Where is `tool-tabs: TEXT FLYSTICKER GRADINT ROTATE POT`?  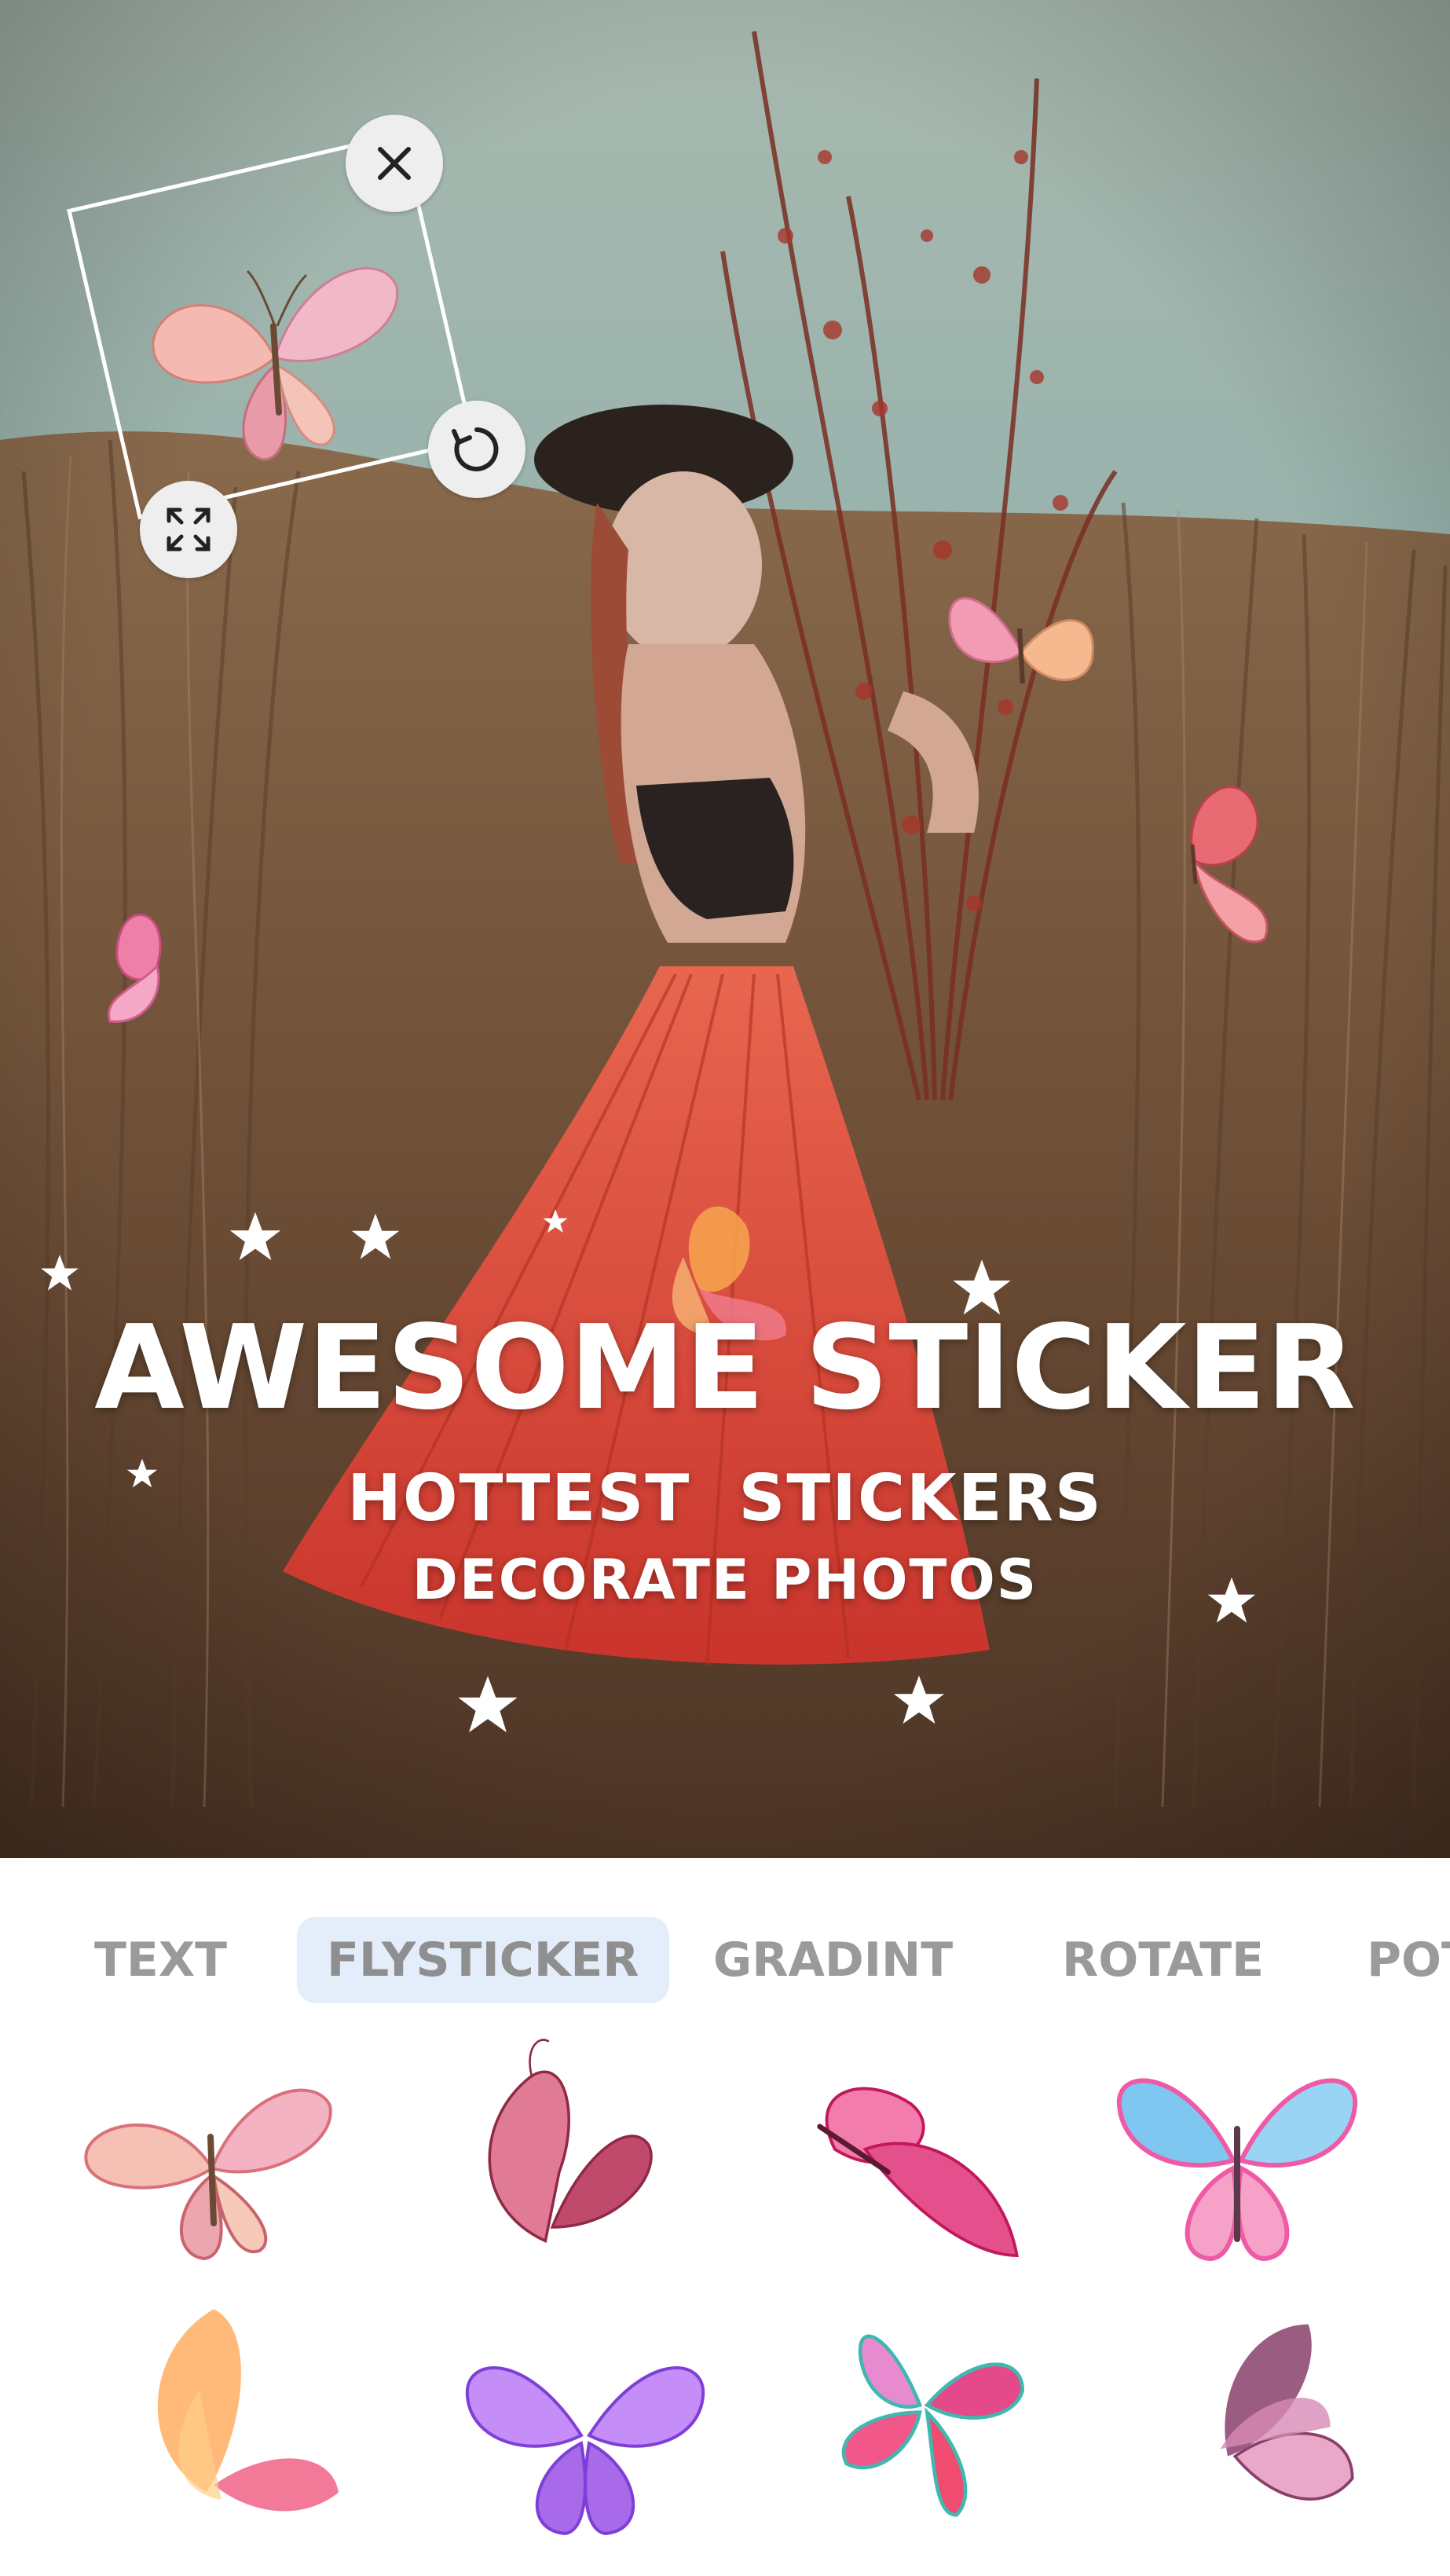
tool-tabs: TEXT FLYSTICKER GRADINT ROTATE POT is located at coordinates (725, 1960).